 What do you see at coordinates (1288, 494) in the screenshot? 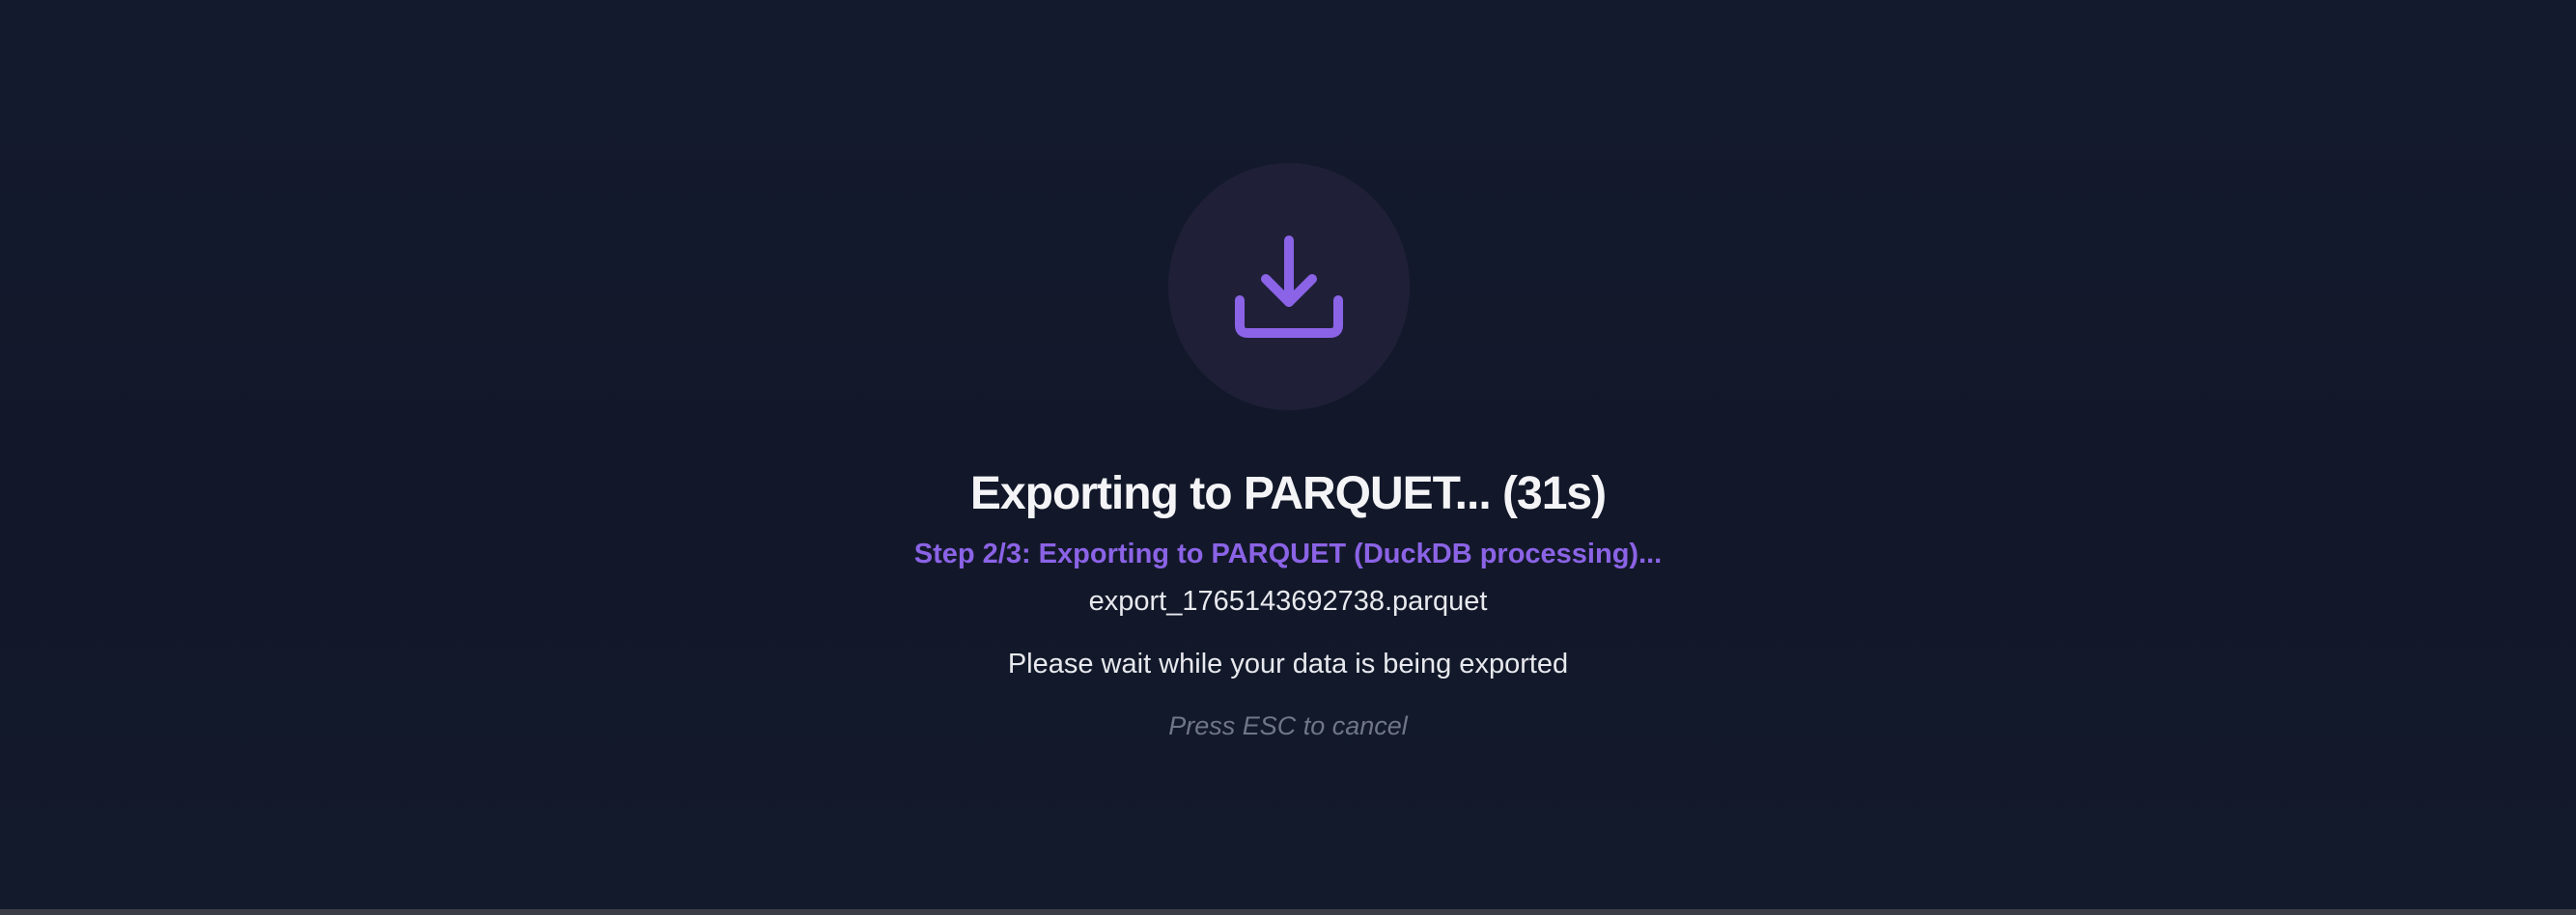
I see `export-title: Exporting to PARQUET... (31s)` at bounding box center [1288, 494].